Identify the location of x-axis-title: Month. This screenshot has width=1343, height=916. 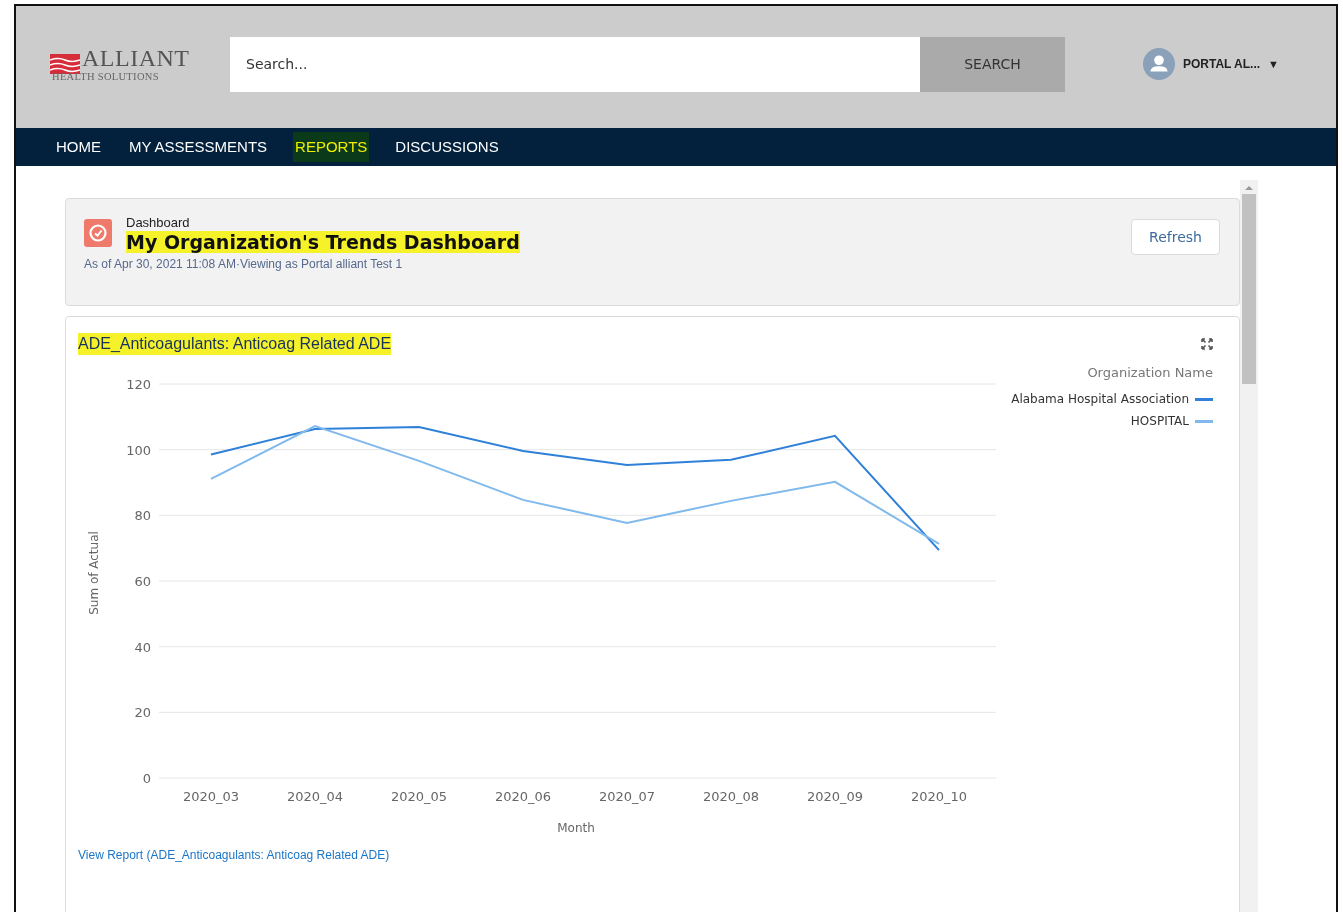
(576, 828).